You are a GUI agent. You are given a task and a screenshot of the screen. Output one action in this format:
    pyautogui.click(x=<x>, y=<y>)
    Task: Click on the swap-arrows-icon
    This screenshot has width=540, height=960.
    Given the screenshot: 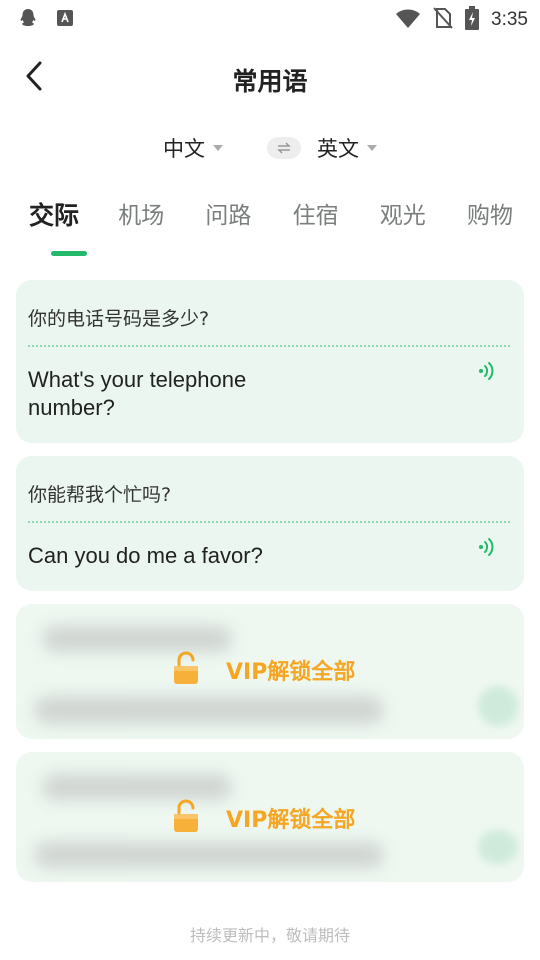 What is the action you would take?
    pyautogui.click(x=284, y=148)
    